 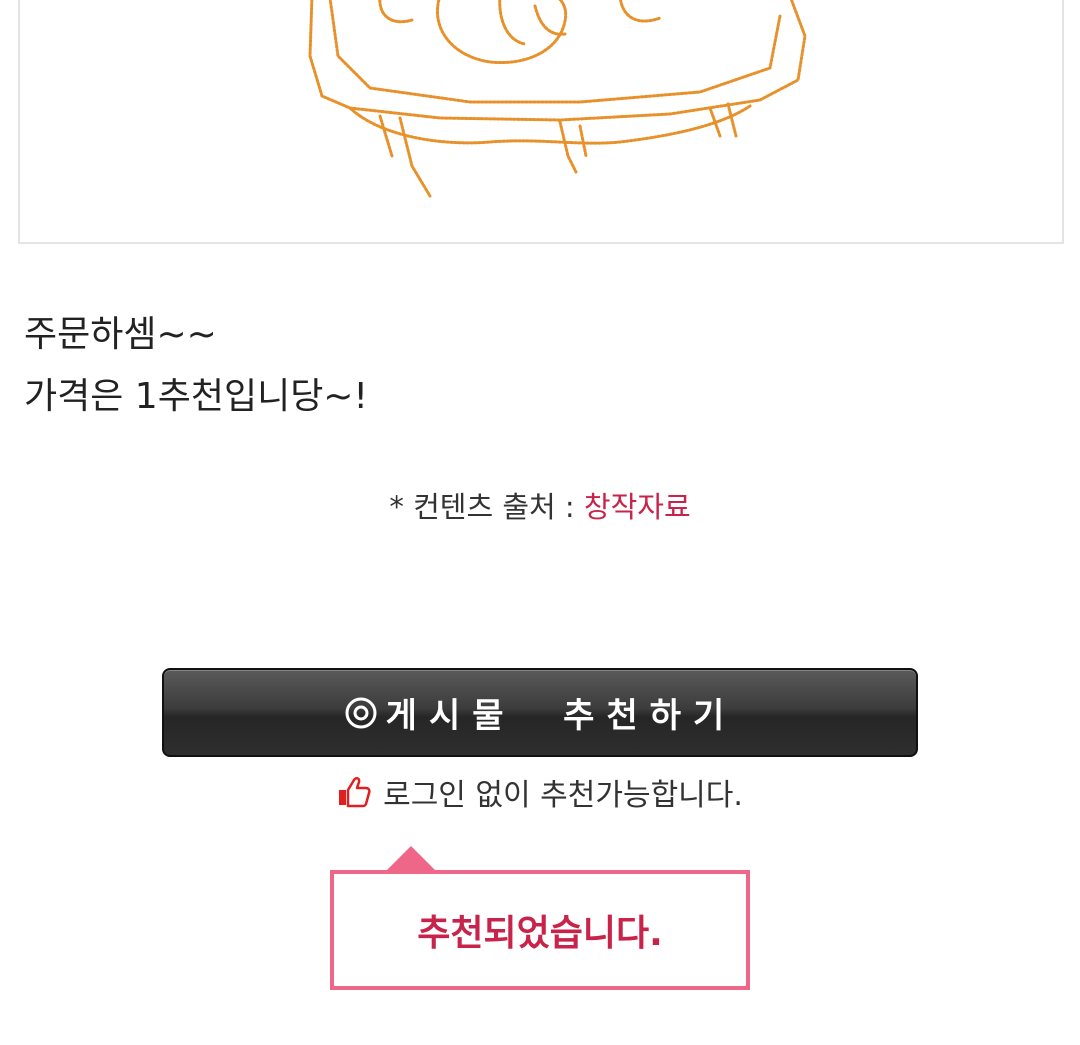 What do you see at coordinates (411, 858) in the screenshot?
I see `popup-arrow` at bounding box center [411, 858].